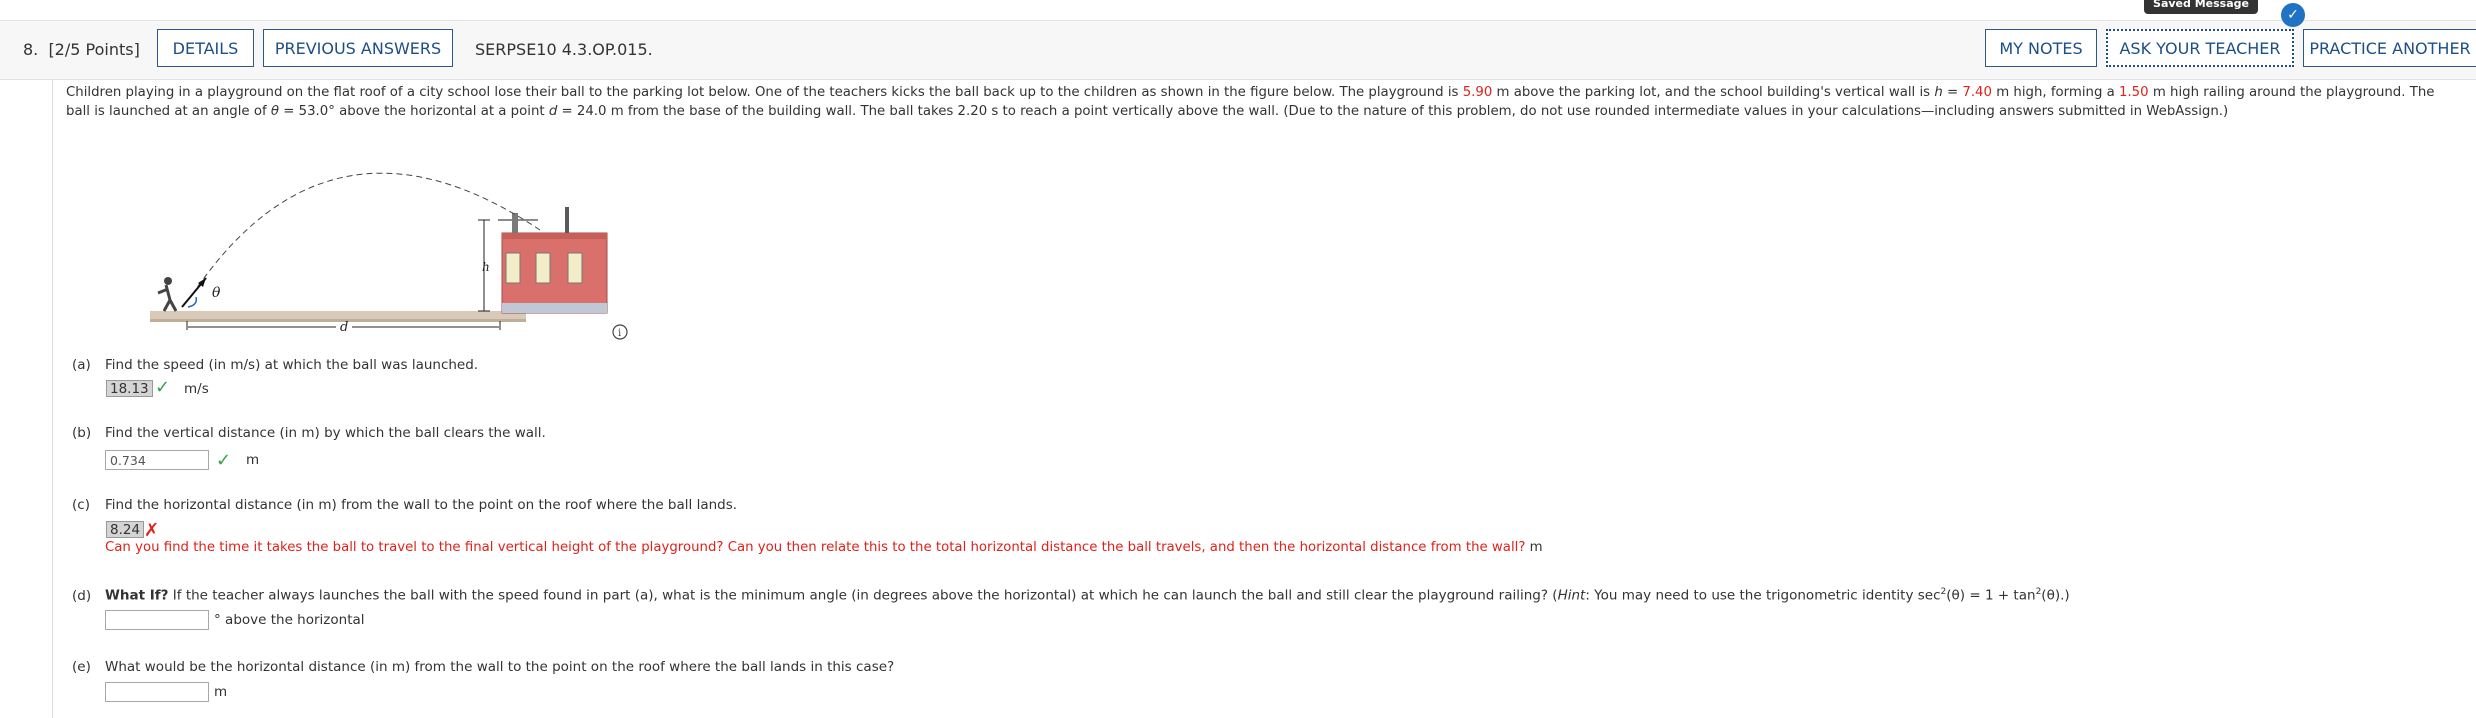  Describe the element at coordinates (125, 529) in the screenshot. I see `part-c-answer: 8.24` at that location.